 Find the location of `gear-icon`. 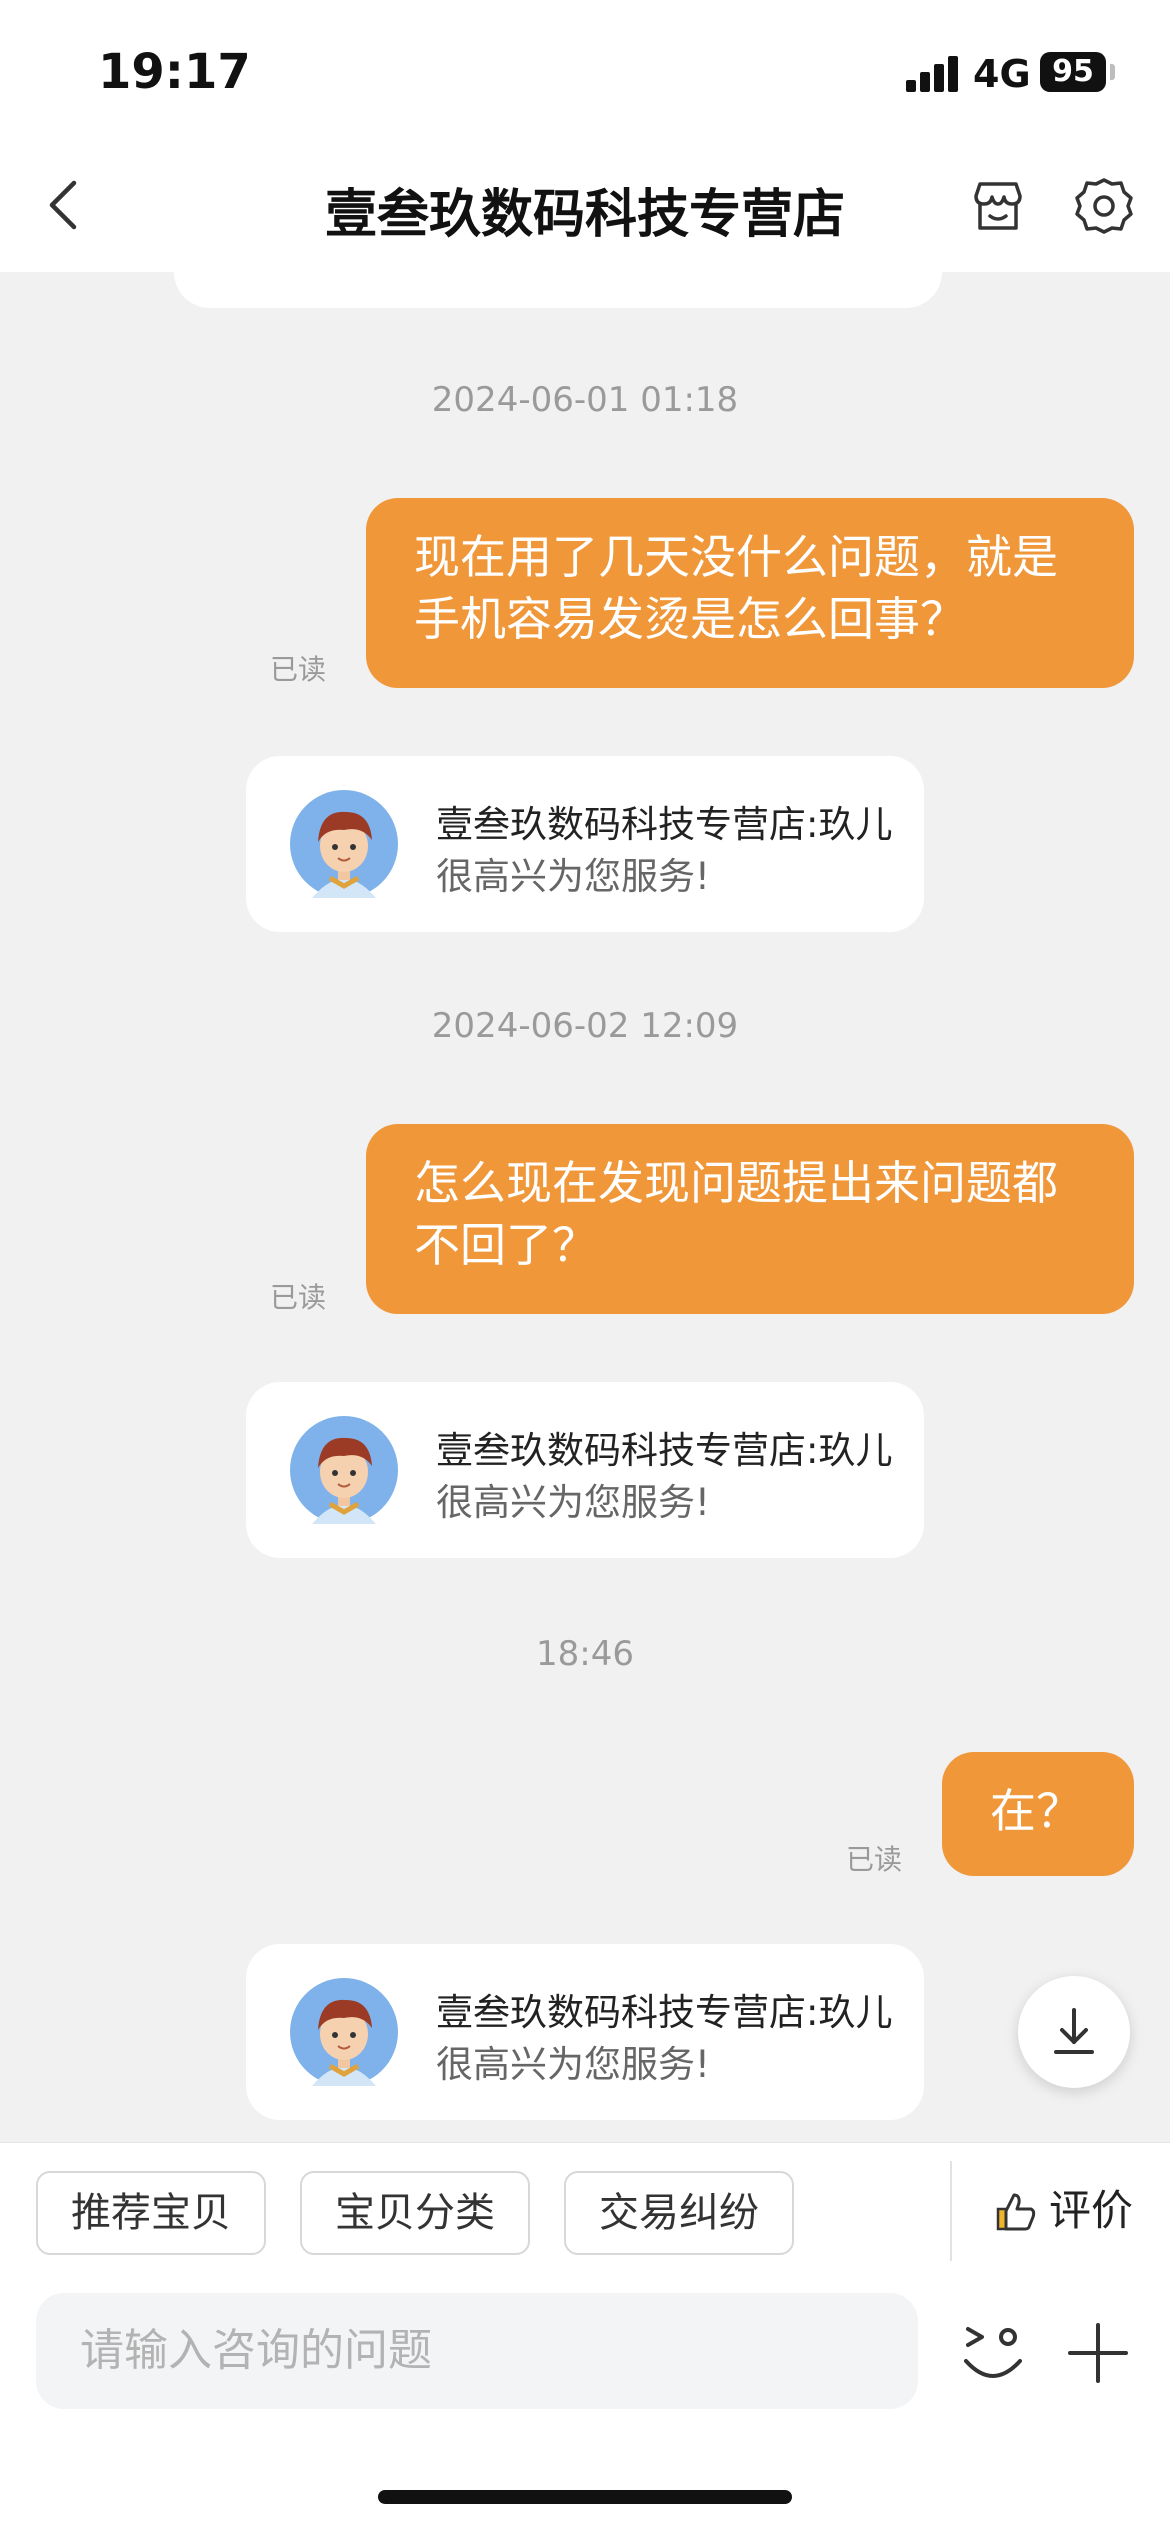

gear-icon is located at coordinates (1104, 206).